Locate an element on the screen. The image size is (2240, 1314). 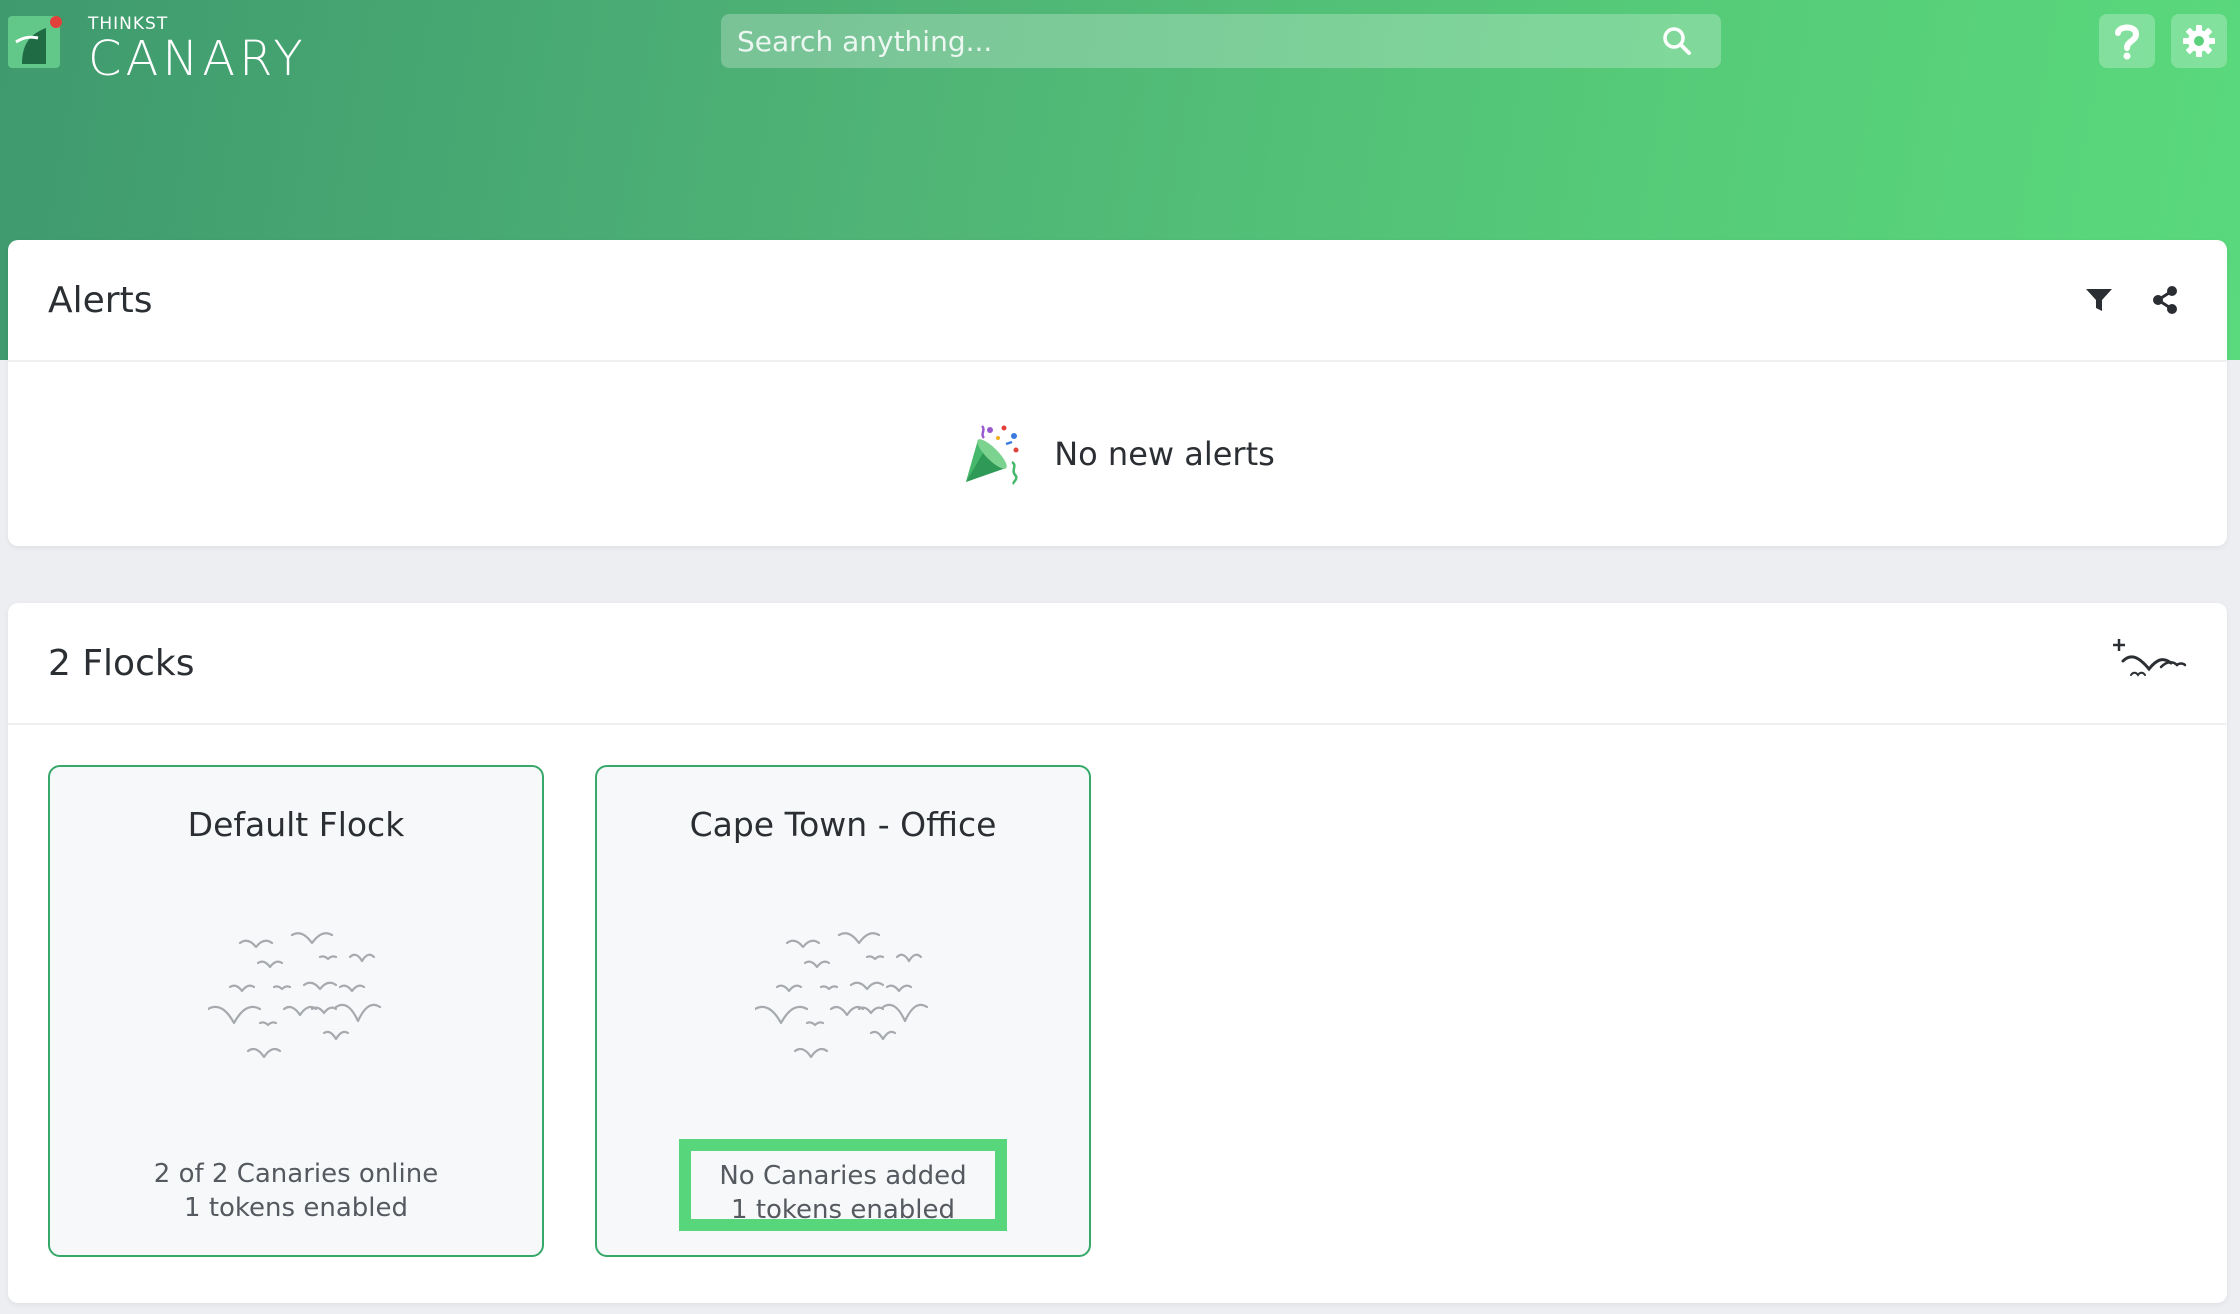
add-flock-icon is located at coordinates (2150, 663).